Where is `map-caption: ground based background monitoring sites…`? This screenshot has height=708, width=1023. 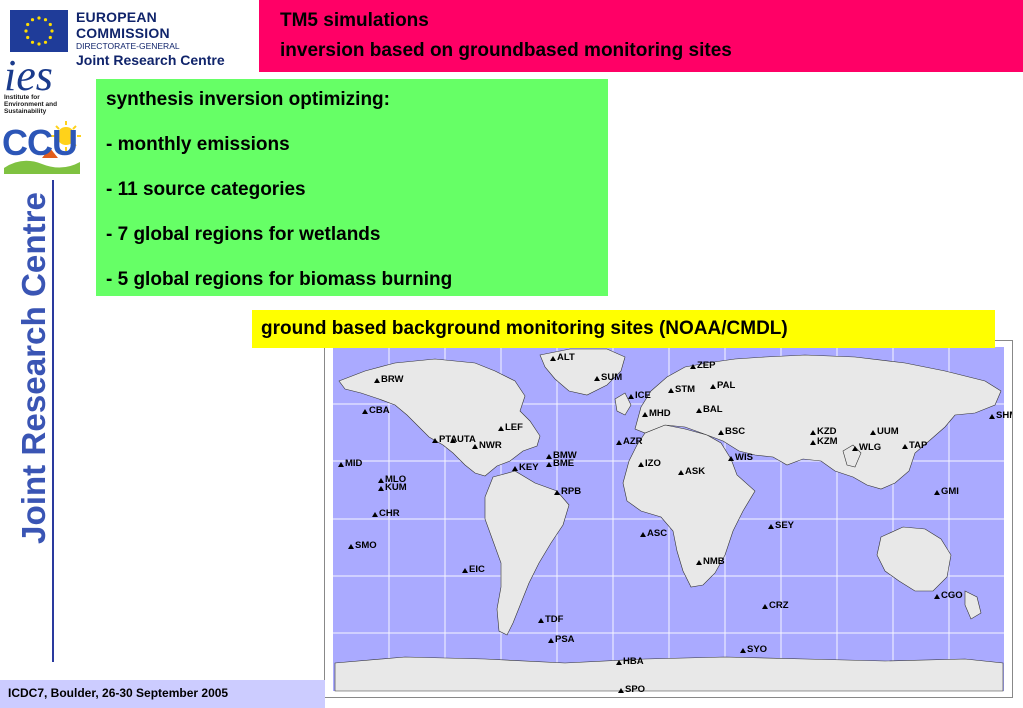
map-caption: ground based background monitoring sites… is located at coordinates (524, 328).